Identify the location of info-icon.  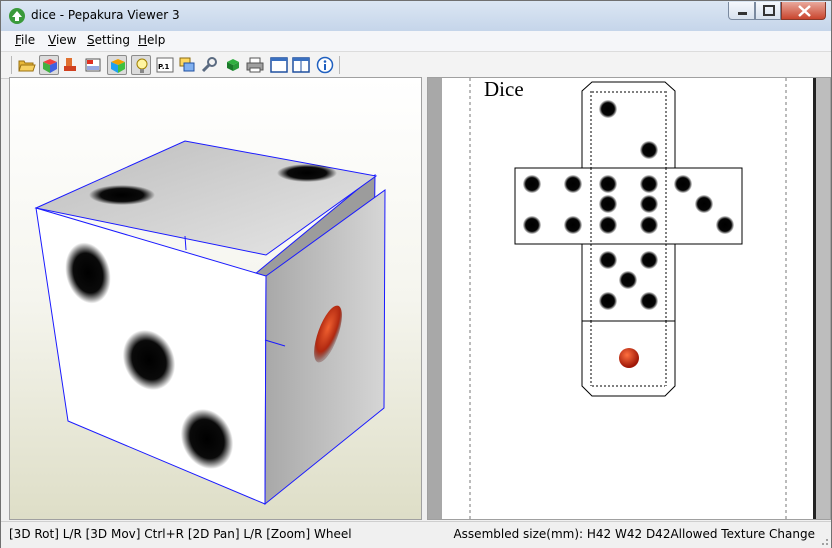
(325, 65).